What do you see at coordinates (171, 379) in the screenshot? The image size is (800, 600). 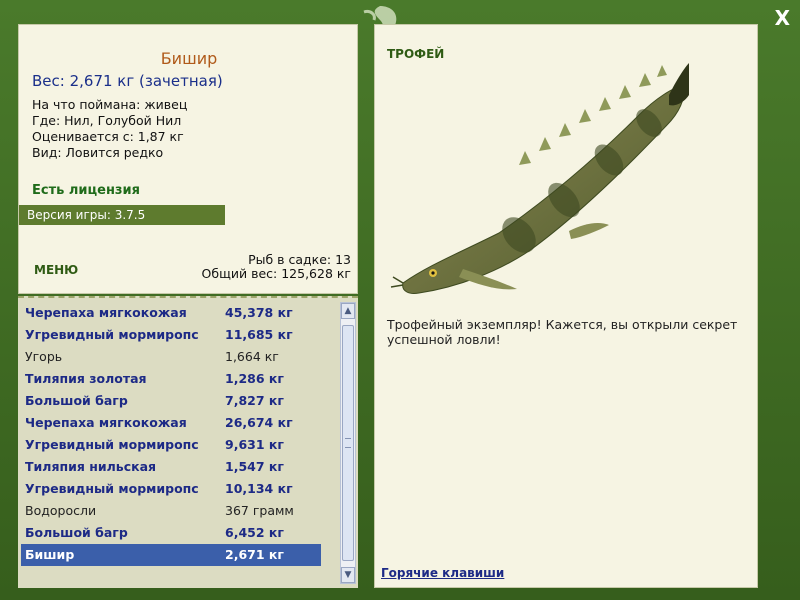 I see `list-item: Тиляпия золотая 1,286 кг` at bounding box center [171, 379].